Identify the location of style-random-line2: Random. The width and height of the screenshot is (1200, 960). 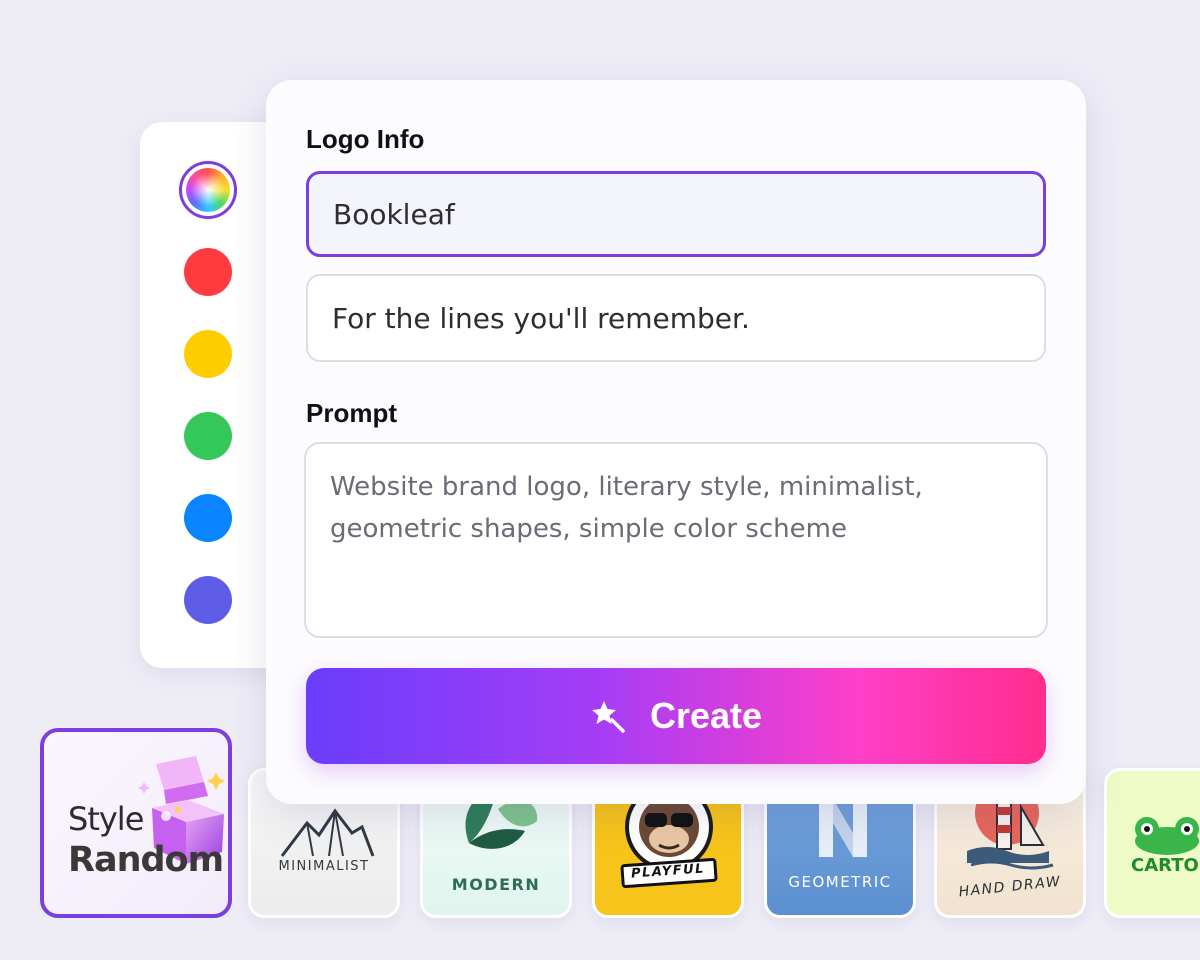
(146, 860).